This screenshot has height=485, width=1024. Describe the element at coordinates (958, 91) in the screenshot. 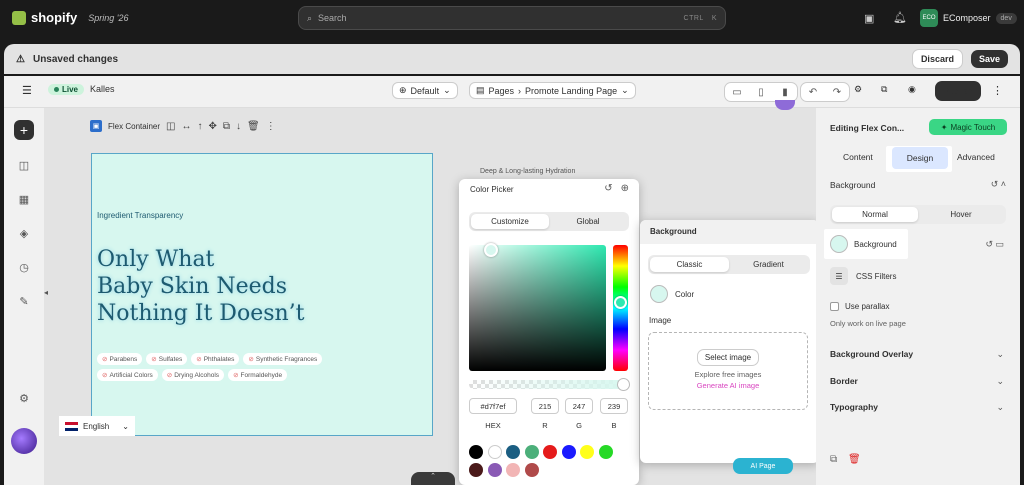

I see `publish-button: Publish` at that location.